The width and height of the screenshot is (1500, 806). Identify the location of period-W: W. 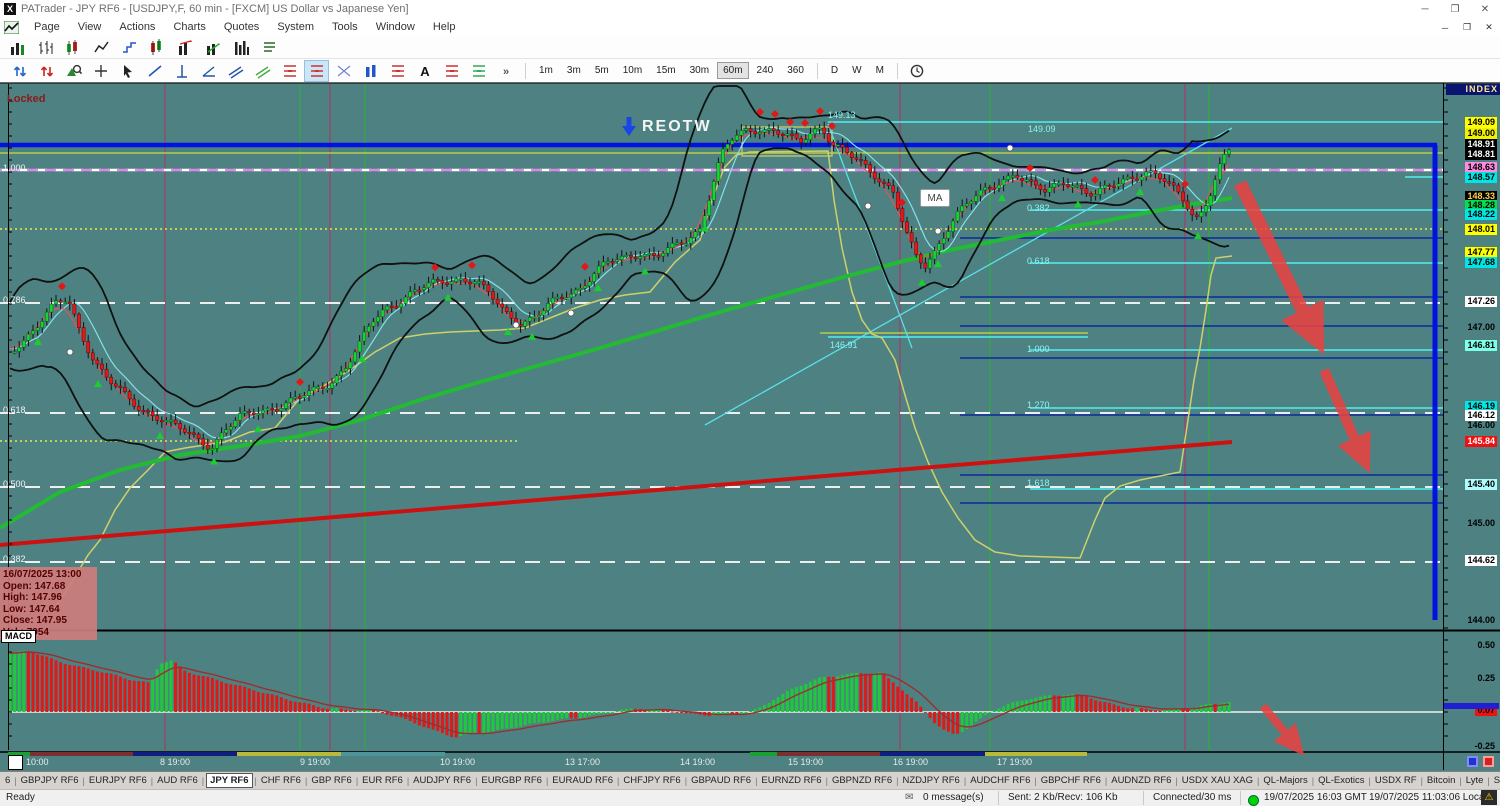
(856, 70).